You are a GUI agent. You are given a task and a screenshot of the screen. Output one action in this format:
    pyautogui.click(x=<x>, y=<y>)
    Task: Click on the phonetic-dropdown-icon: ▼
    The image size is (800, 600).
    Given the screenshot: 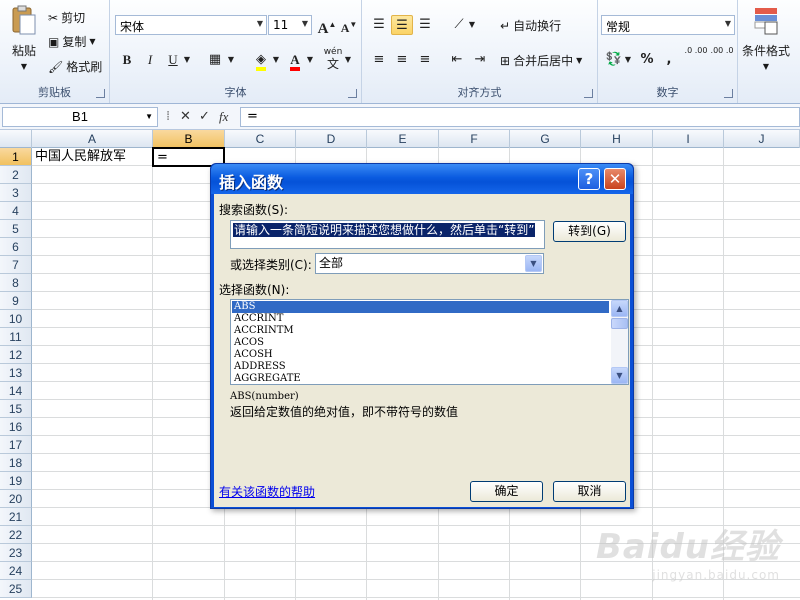 What is the action you would take?
    pyautogui.click(x=348, y=60)
    